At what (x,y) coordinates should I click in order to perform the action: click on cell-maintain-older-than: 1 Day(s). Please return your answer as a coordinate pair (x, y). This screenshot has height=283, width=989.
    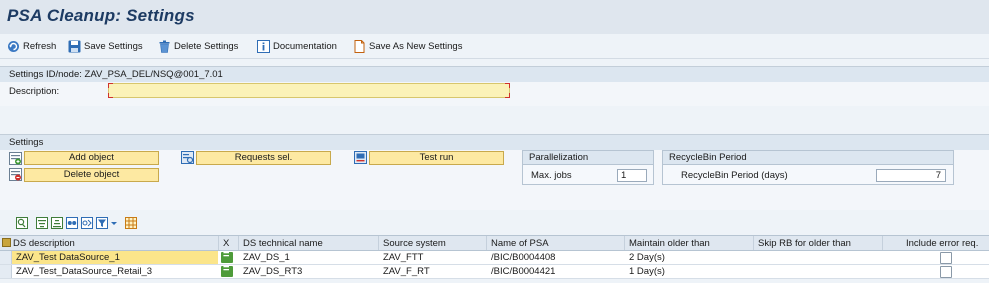
    Looking at the image, I should click on (647, 271).